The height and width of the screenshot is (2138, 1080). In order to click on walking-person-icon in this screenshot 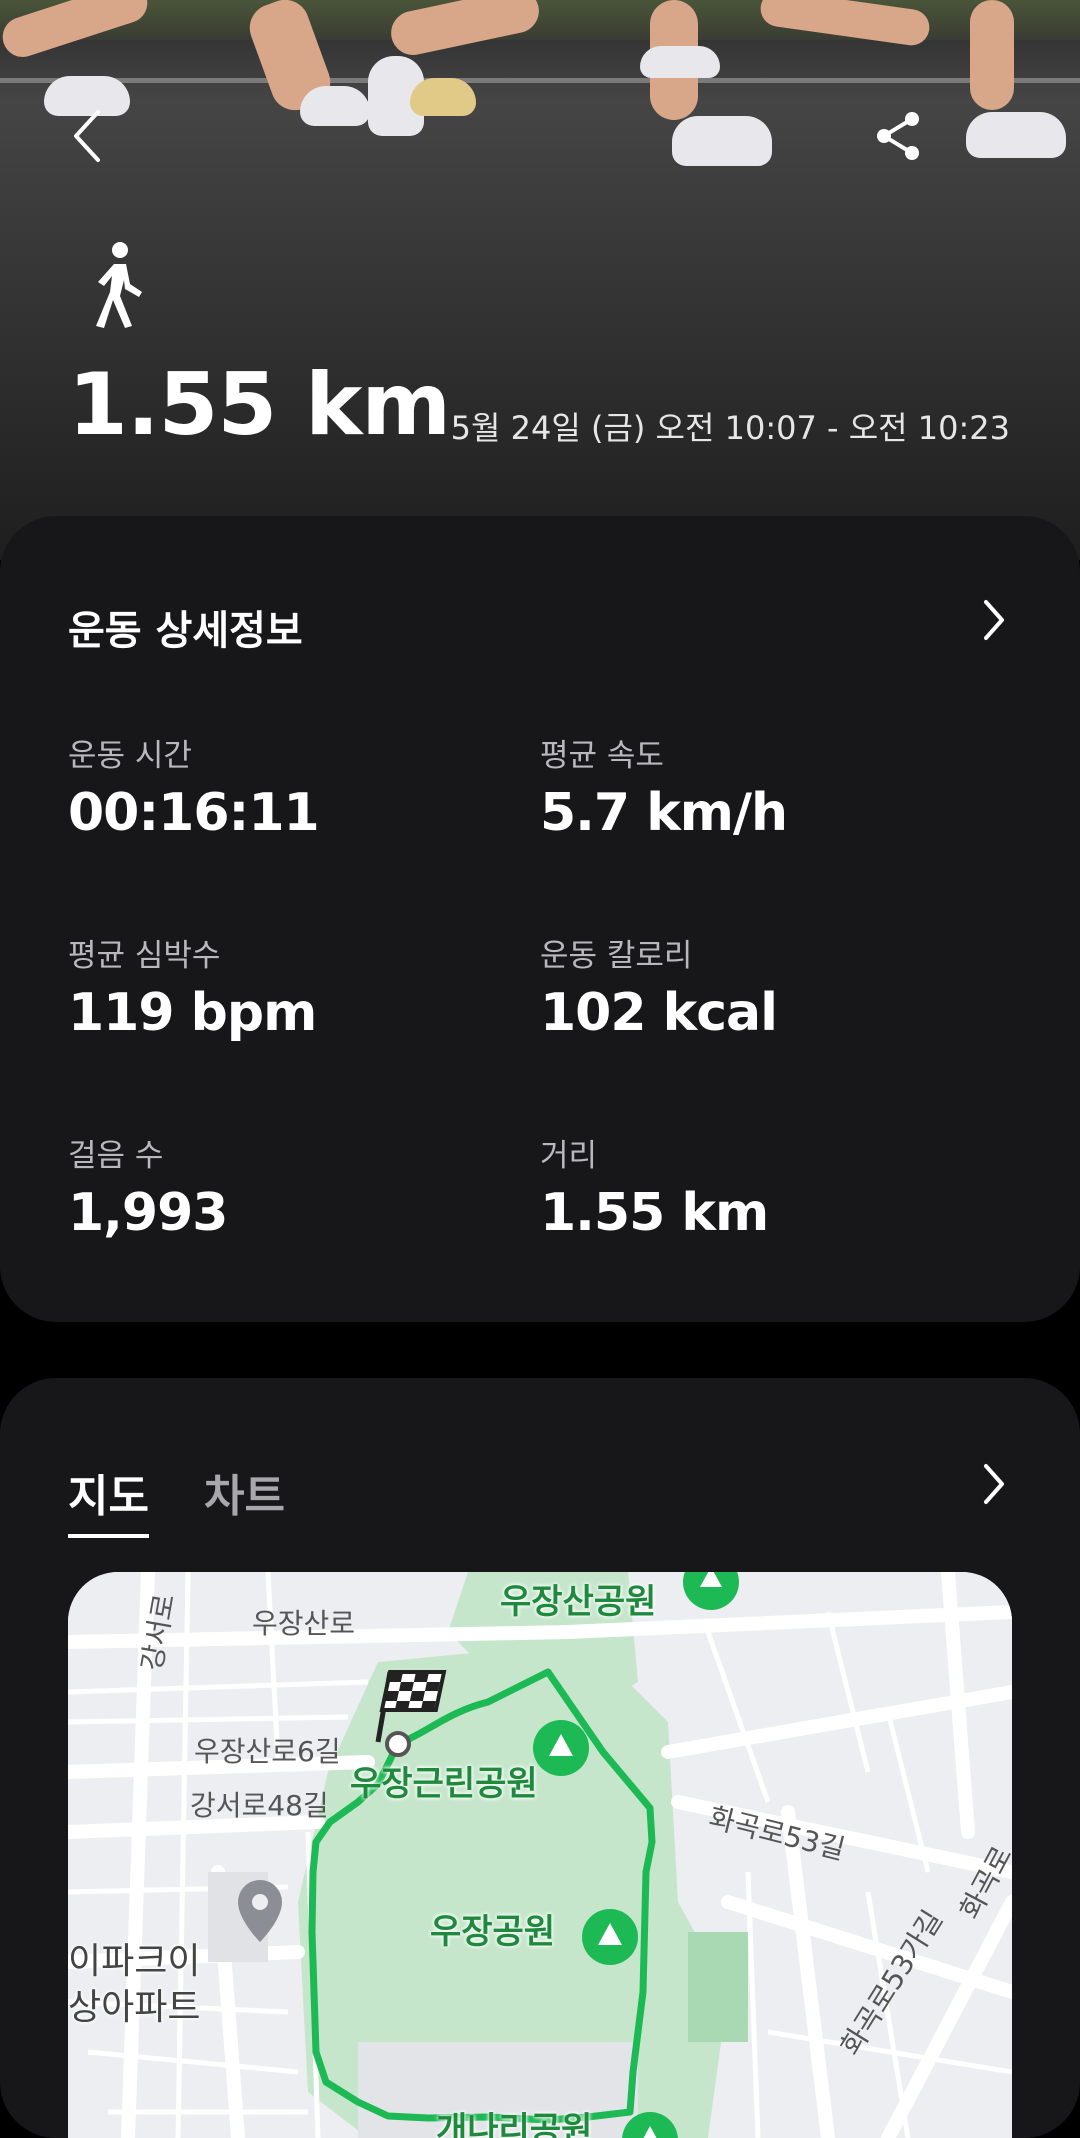, I will do `click(119, 285)`.